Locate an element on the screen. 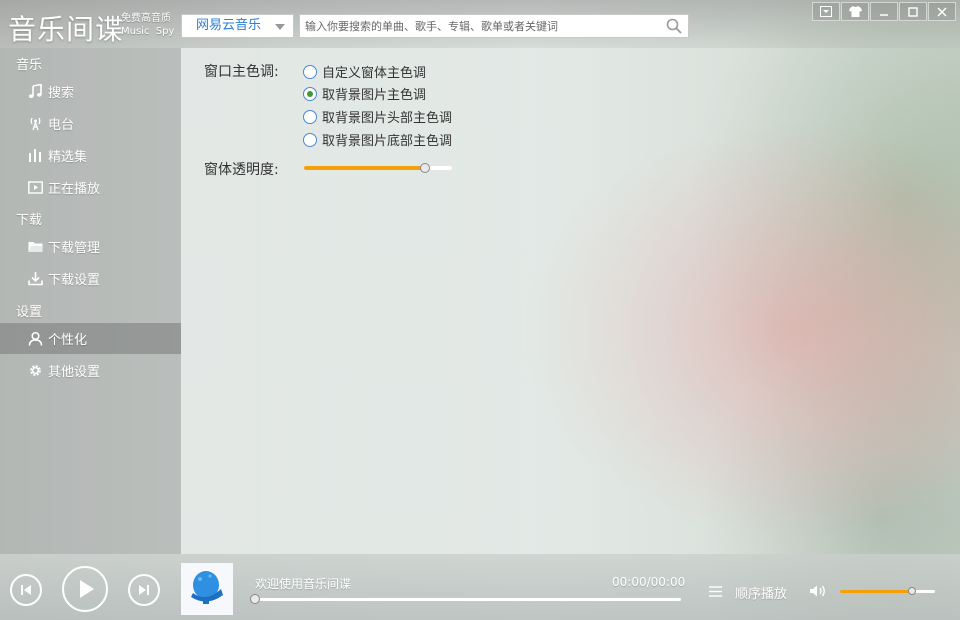 This screenshot has height=620, width=960. theme-option-label: 取背景图片头部主色调 is located at coordinates (387, 118).